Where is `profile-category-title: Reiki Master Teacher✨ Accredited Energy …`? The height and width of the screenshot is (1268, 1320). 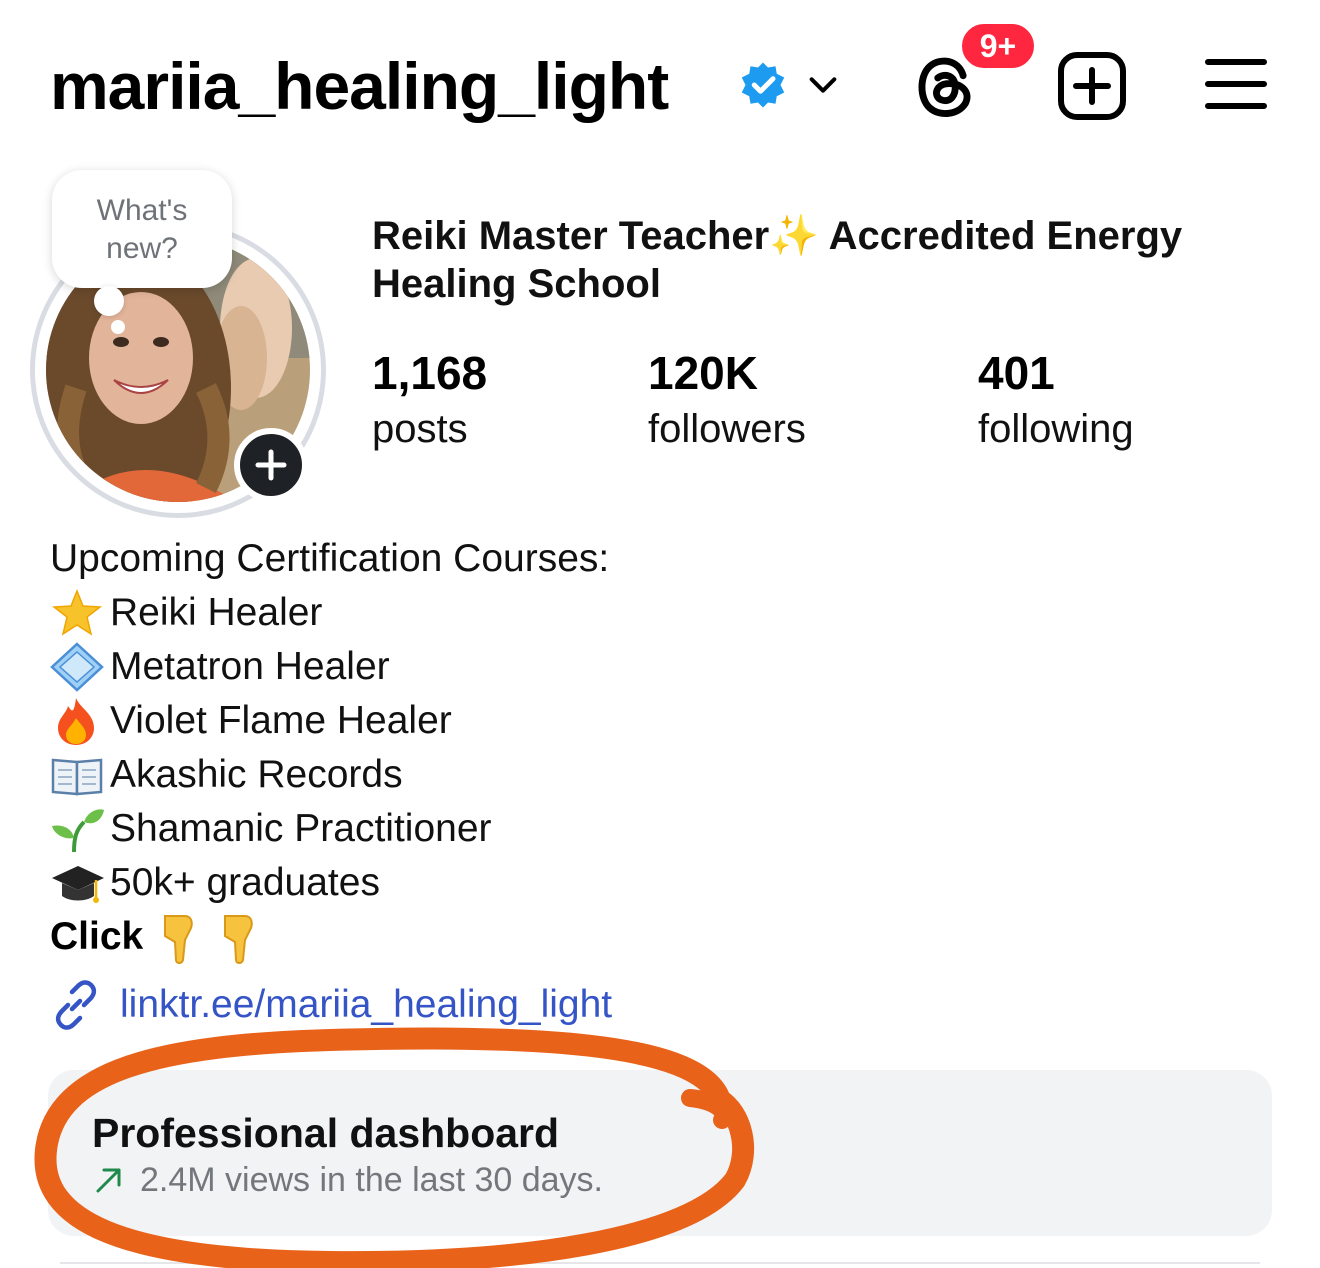 profile-category-title: Reiki Master Teacher✨ Accredited Energy … is located at coordinates (777, 260).